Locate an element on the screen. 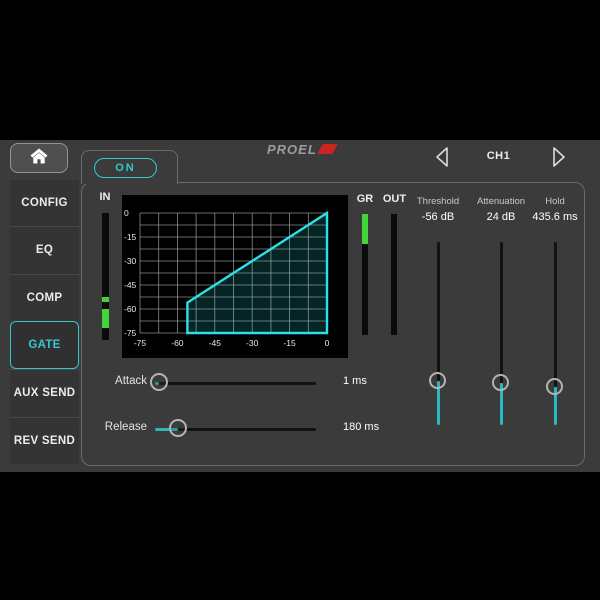 This screenshot has height=600, width=600. hold-value: 435.6 ms is located at coordinates (555, 217).